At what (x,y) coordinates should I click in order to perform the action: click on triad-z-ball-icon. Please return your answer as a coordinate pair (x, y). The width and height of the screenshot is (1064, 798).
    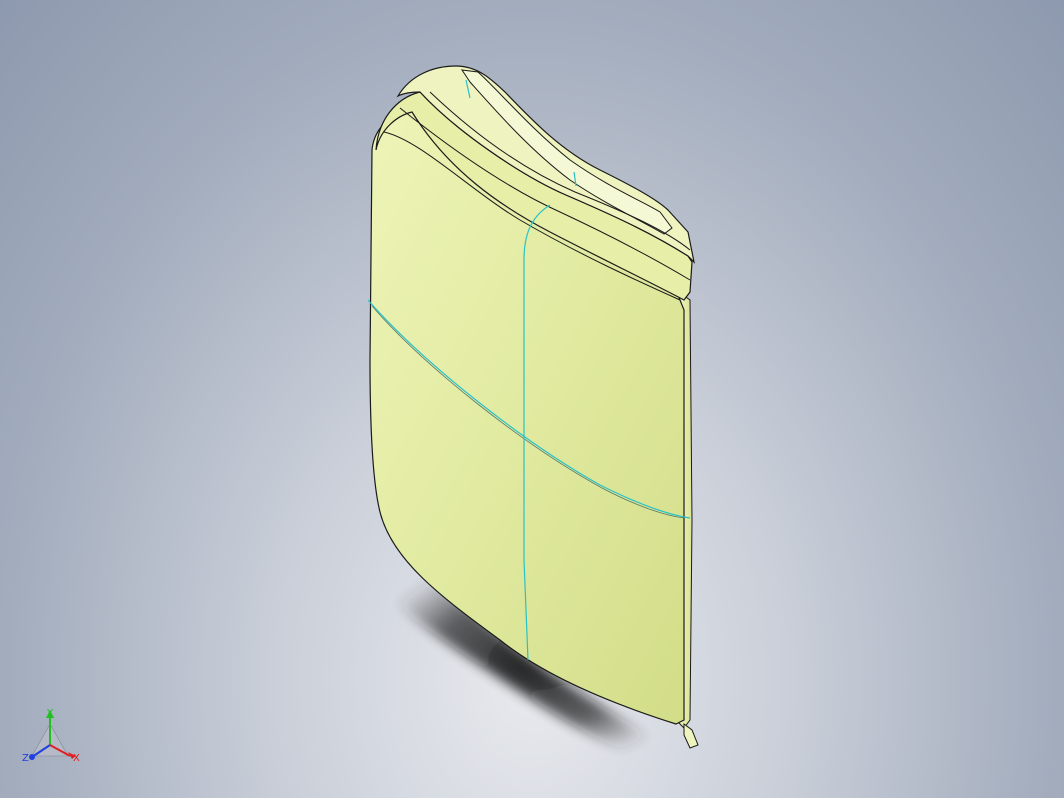
    Looking at the image, I should click on (32, 757).